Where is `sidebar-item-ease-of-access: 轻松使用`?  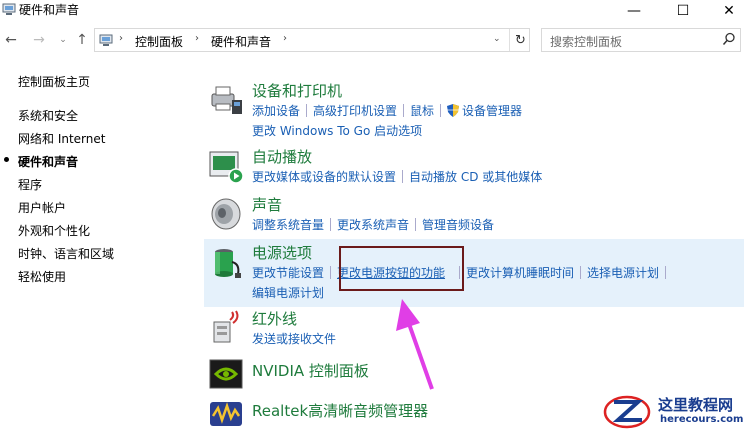
sidebar-item-ease-of-access: 轻松使用 is located at coordinates (42, 276).